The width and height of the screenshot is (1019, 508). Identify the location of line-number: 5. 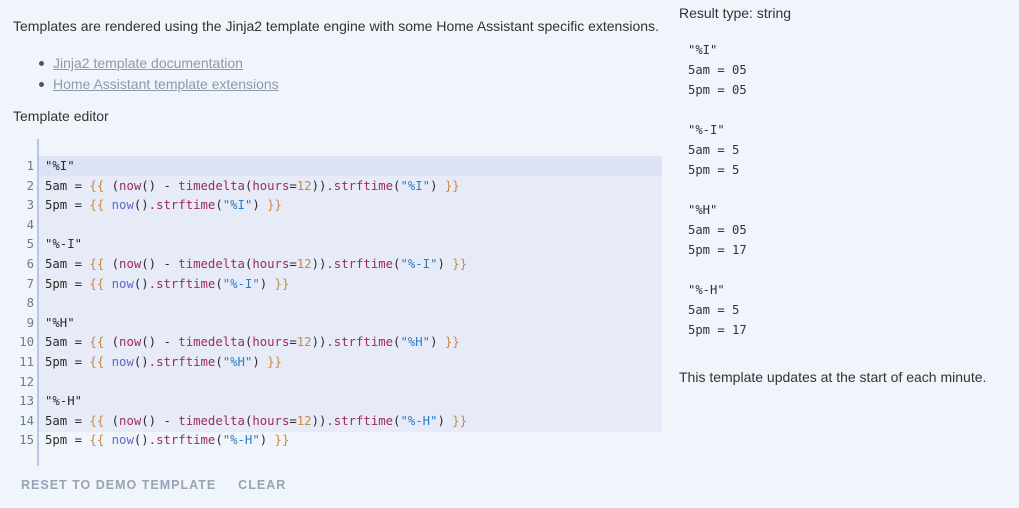
(30, 244).